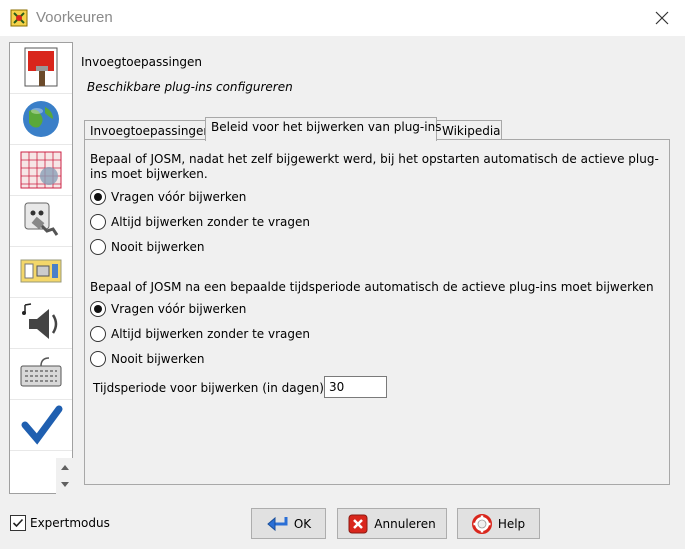 This screenshot has height=549, width=685. I want to click on sidebar-scrollbar, so click(64, 476).